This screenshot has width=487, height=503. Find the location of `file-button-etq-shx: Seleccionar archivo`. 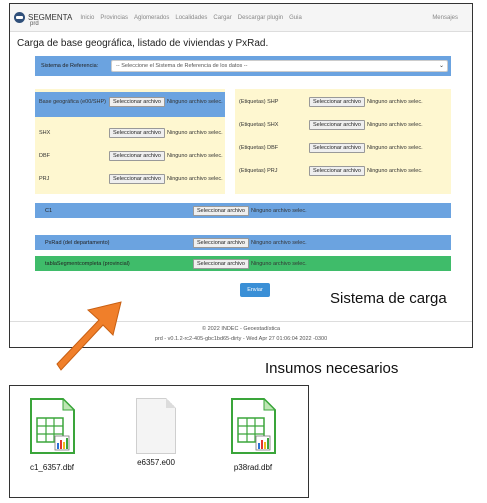

file-button-etq-shx: Seleccionar archivo is located at coordinates (337, 125).